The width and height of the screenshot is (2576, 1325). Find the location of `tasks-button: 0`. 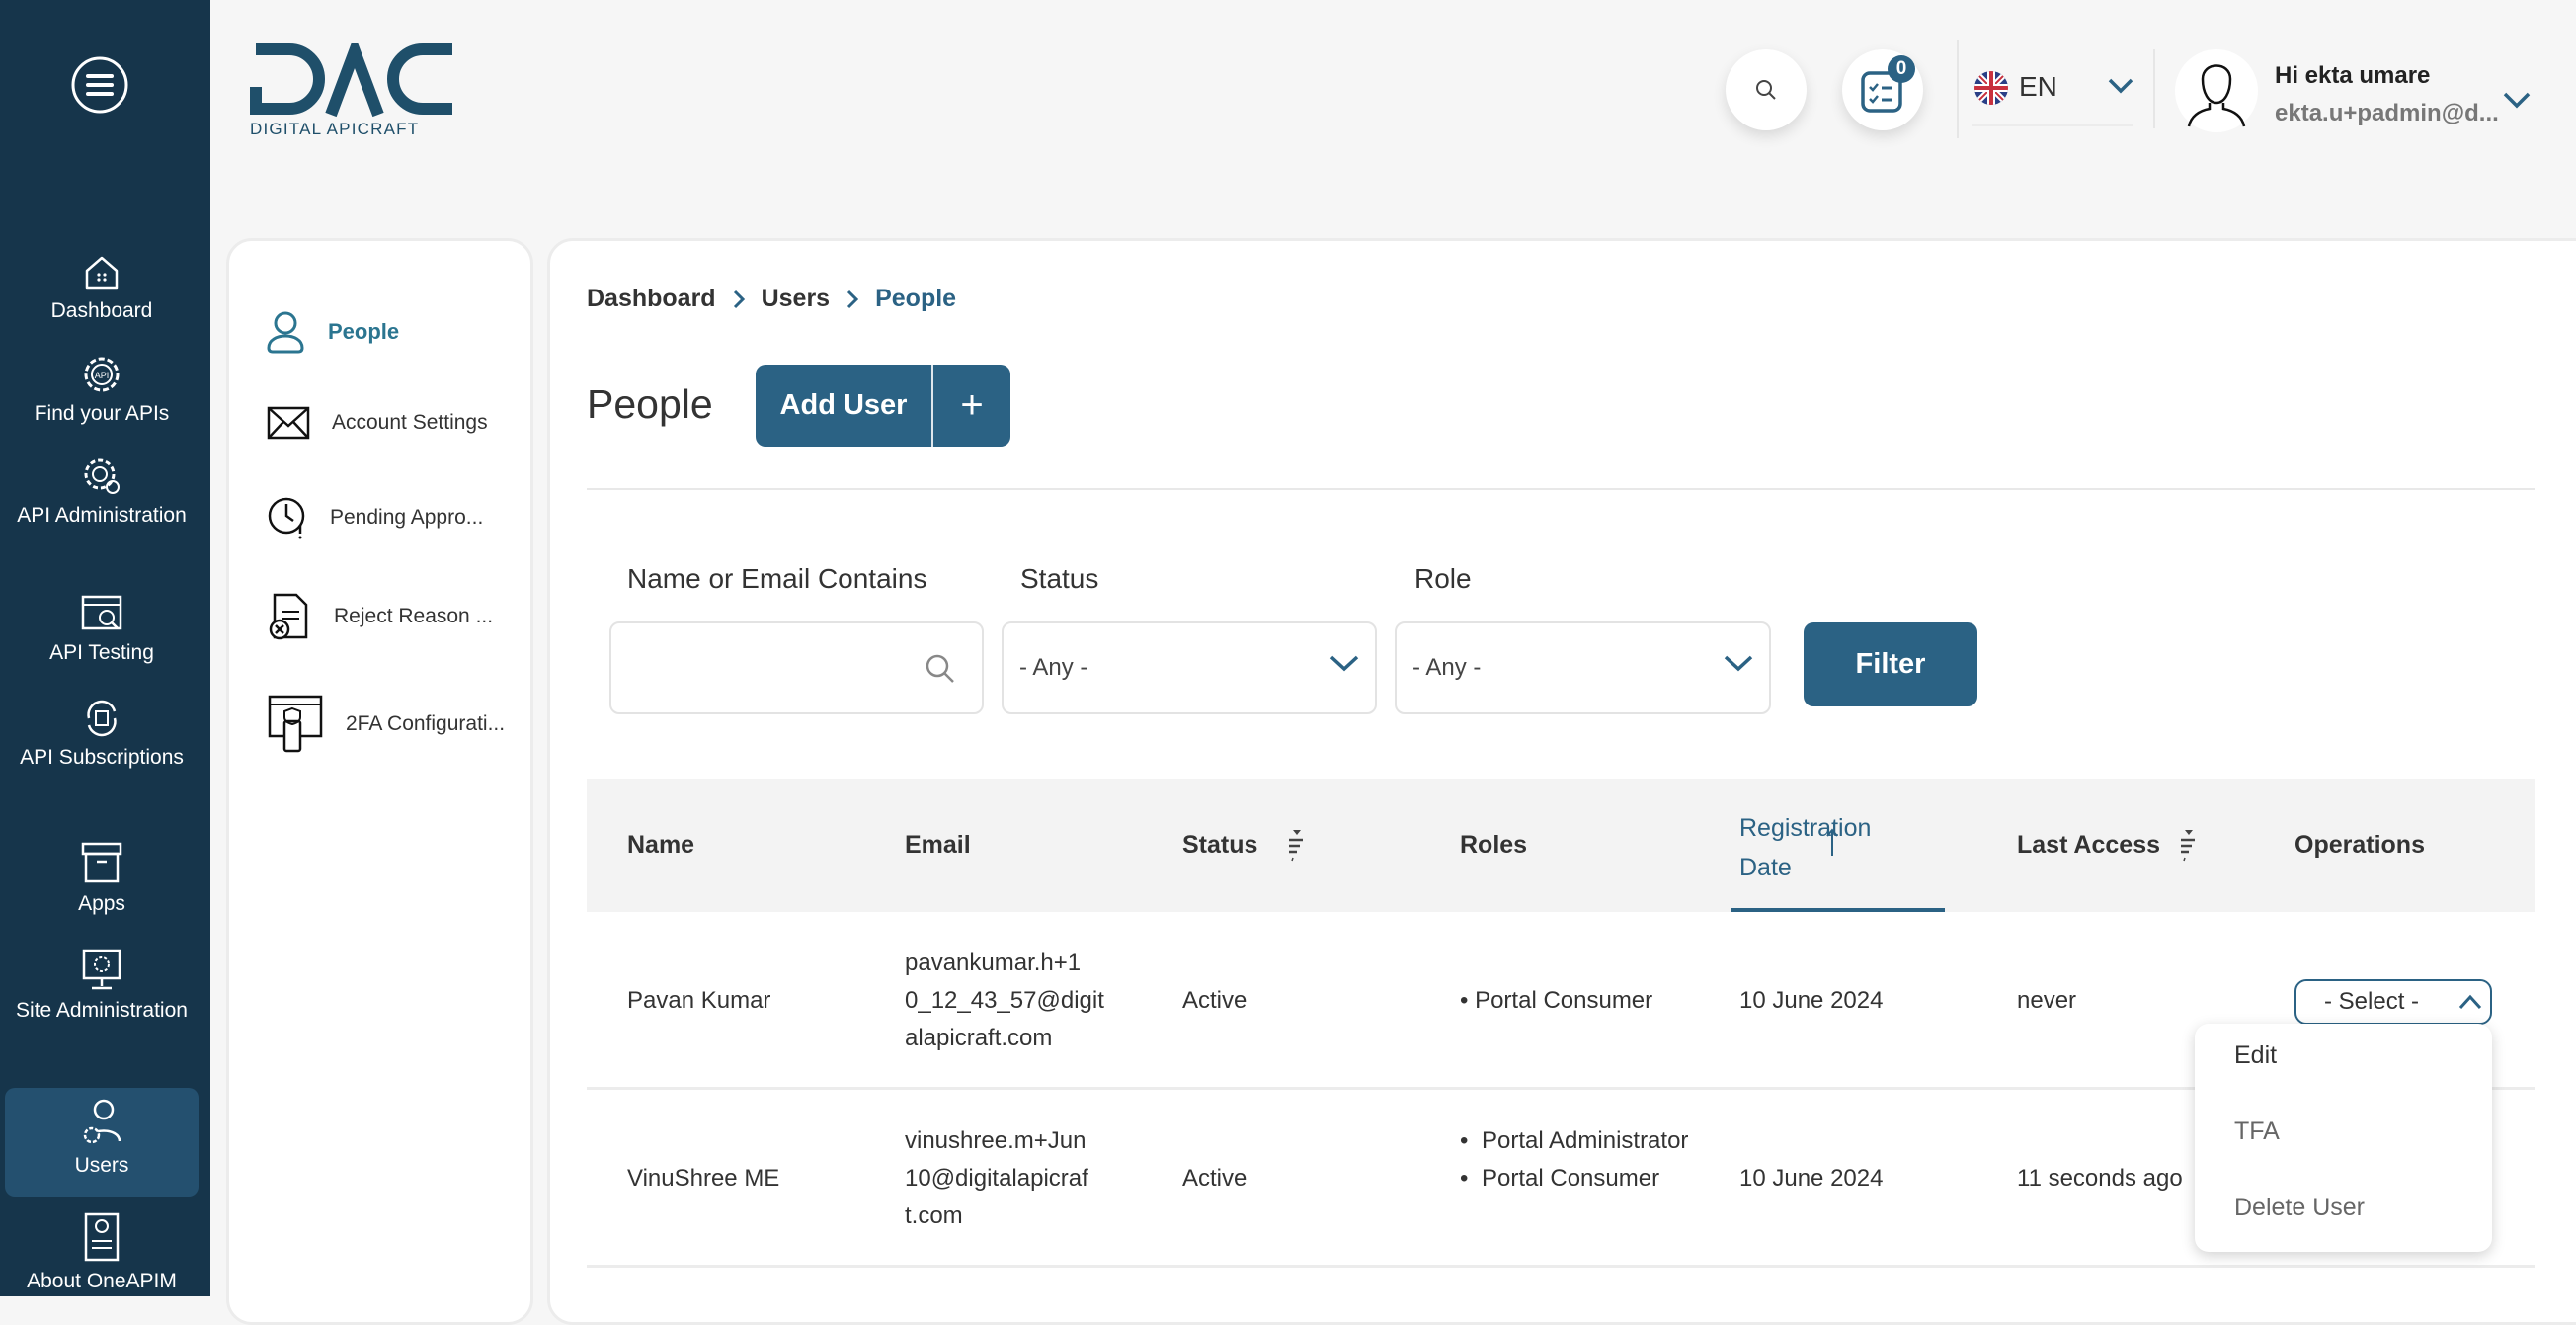

tasks-button: 0 is located at coordinates (1882, 89).